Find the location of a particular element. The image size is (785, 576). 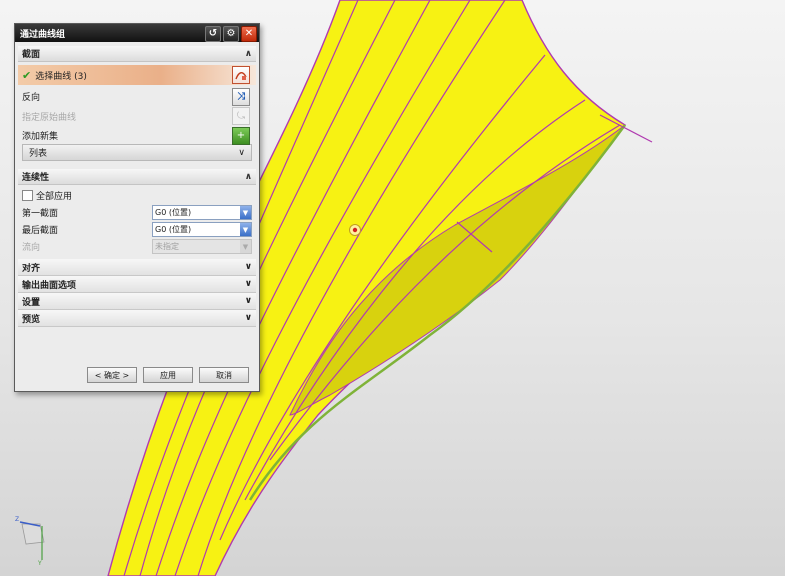

add-set-label: 添加新集 is located at coordinates (40, 137).